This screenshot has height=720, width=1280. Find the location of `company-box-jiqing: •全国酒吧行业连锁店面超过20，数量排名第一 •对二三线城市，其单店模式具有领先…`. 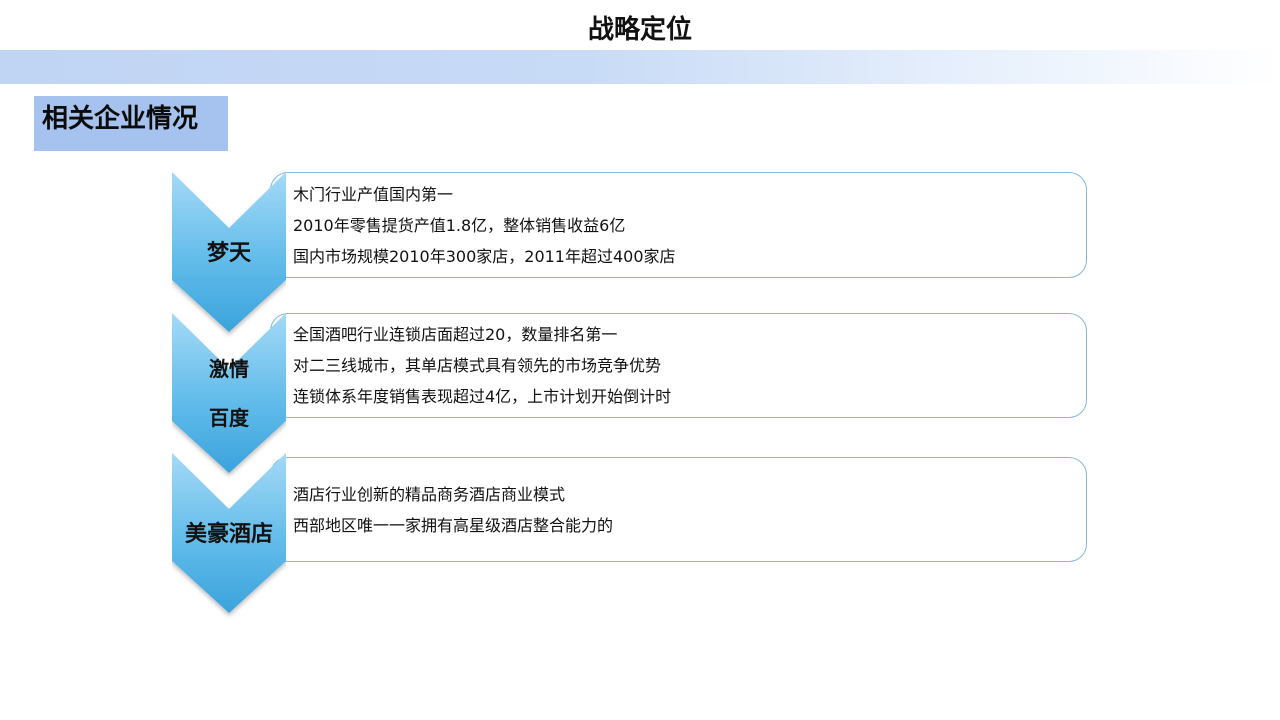

company-box-jiqing: •全国酒吧行业连锁店面超过20，数量排名第一 •对二三线城市，其单店模式具有领先… is located at coordinates (678, 365).